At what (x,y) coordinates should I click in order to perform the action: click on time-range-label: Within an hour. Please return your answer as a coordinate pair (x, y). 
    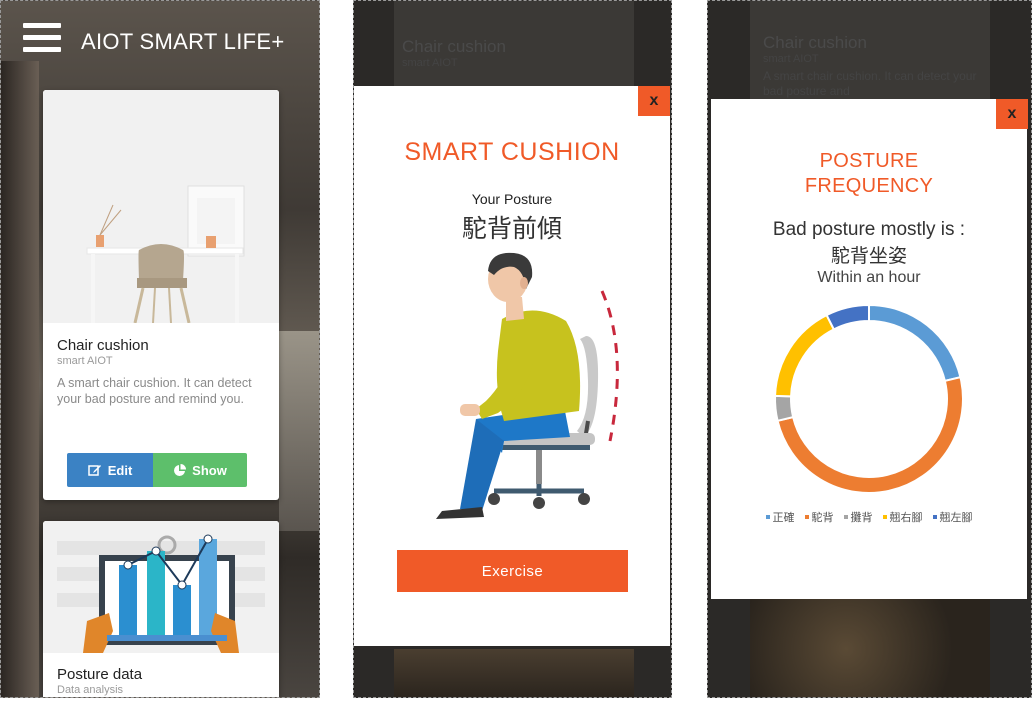
    Looking at the image, I should click on (869, 277).